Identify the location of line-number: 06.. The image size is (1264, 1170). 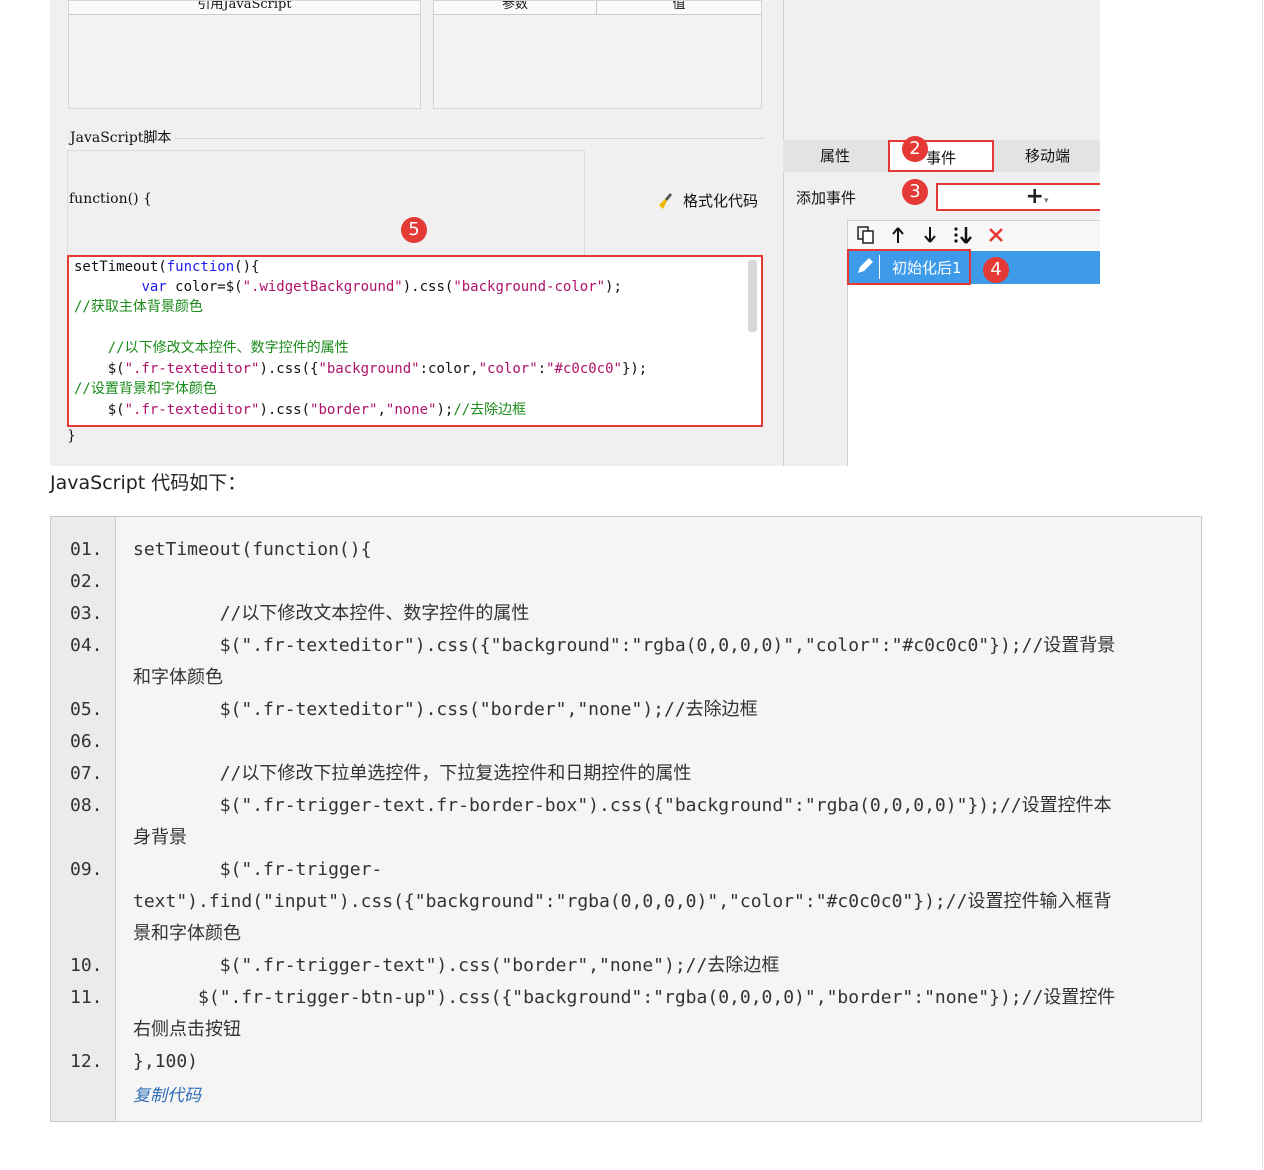
(86, 741).